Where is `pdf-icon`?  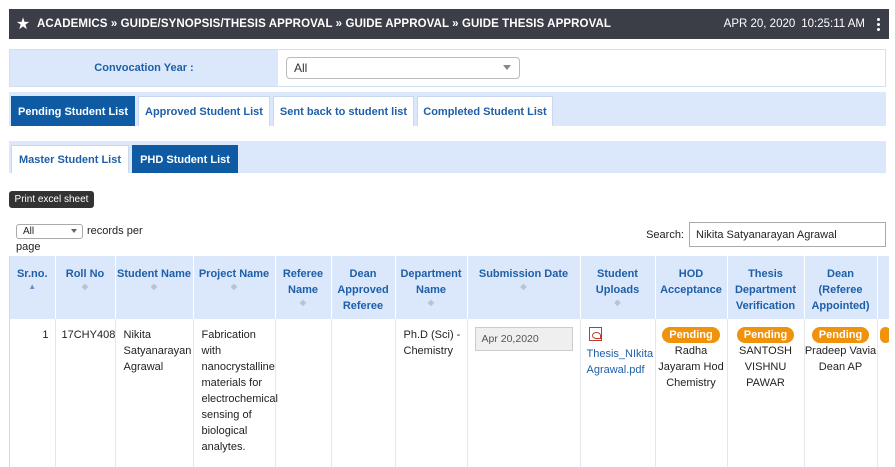
pdf-icon is located at coordinates (595, 334).